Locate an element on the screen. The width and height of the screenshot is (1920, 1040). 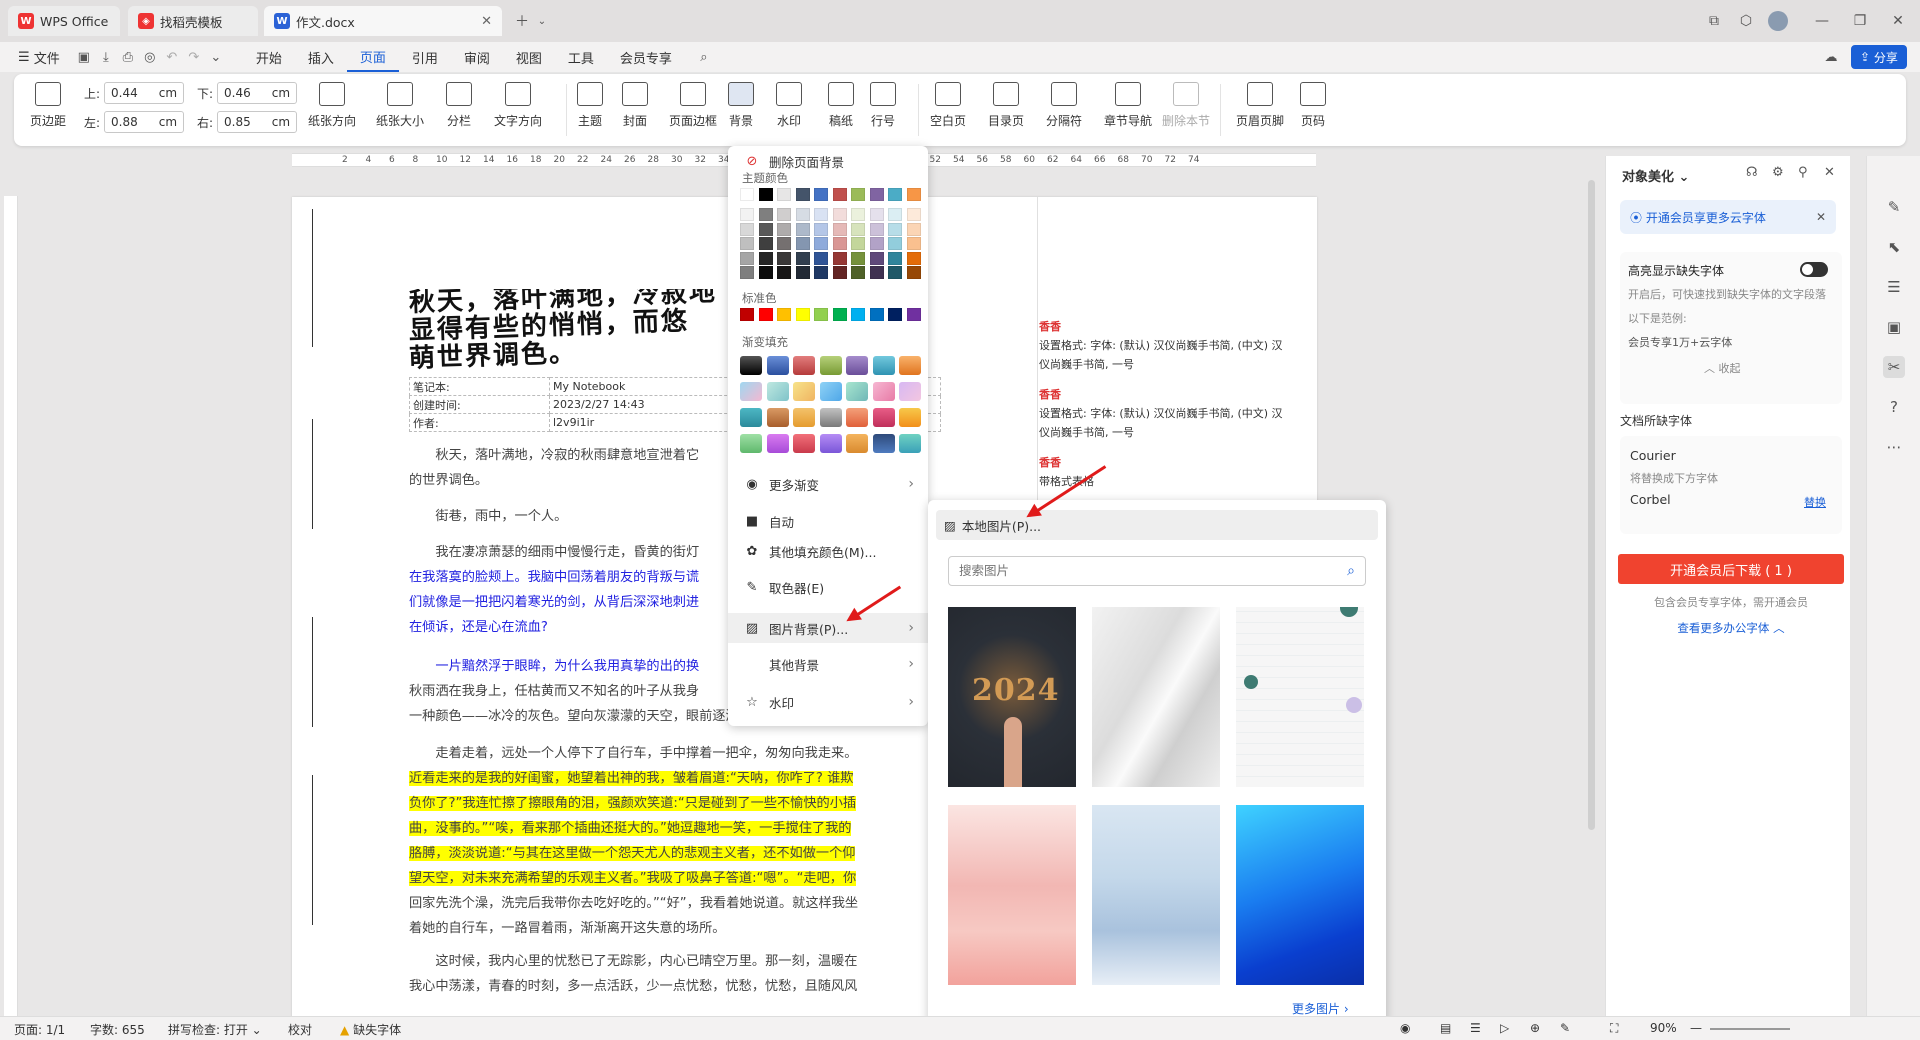
eye-icon: ◉ is located at coordinates (1405, 1028).